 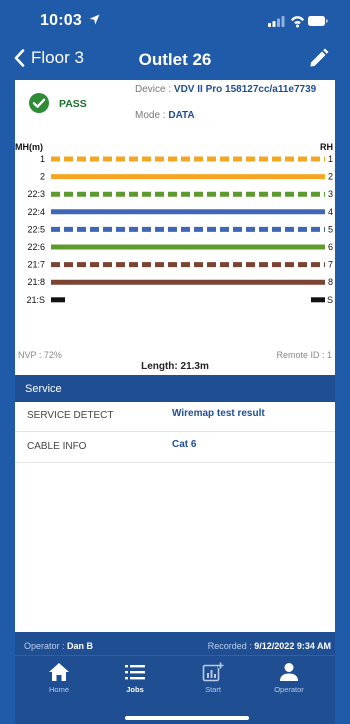 I want to click on wire-left-label: 22:6, so click(x=36, y=247).